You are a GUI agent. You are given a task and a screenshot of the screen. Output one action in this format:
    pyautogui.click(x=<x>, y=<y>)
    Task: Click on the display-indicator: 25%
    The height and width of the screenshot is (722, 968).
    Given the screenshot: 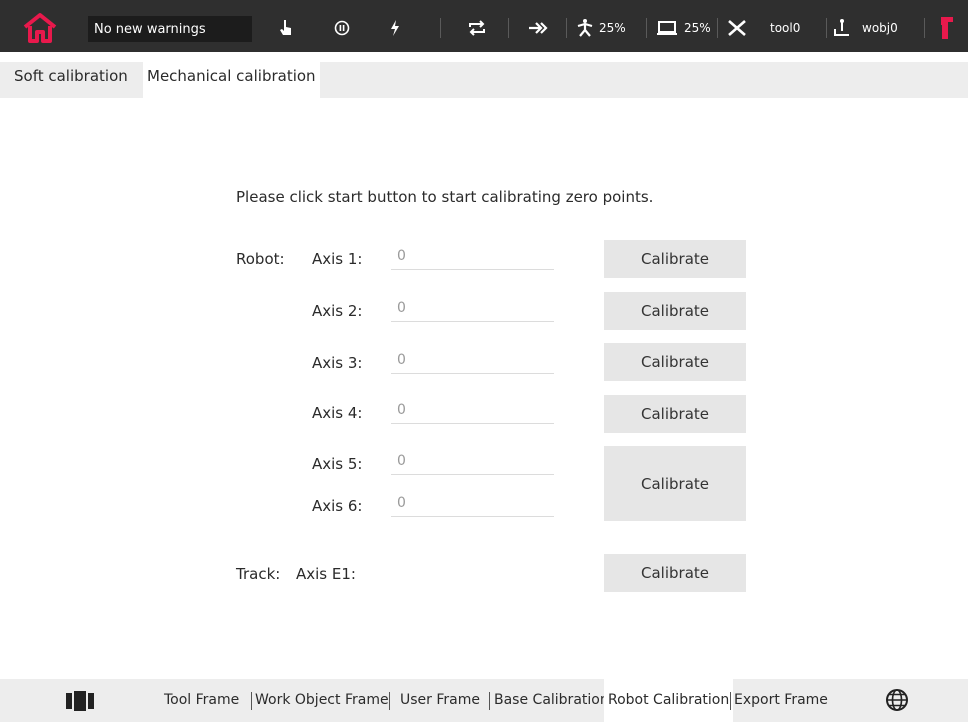 What is the action you would take?
    pyautogui.click(x=683, y=28)
    